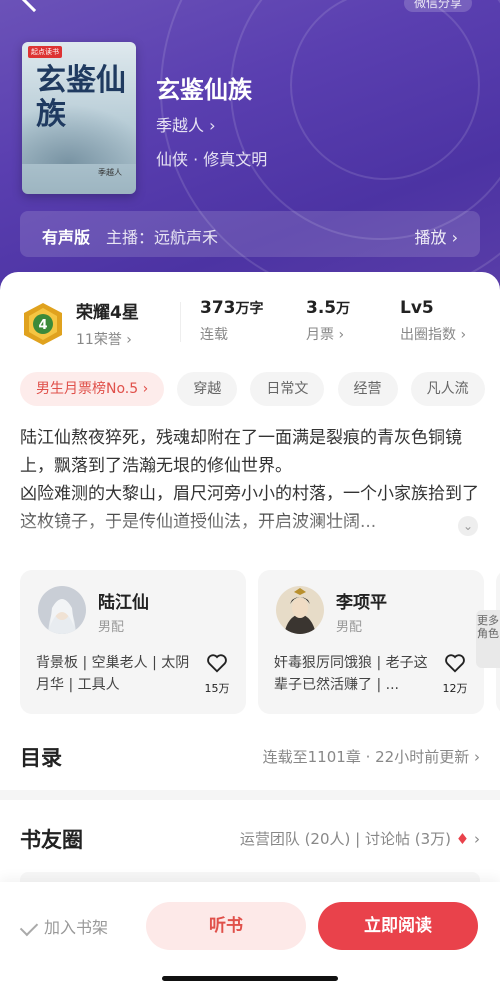 The height and width of the screenshot is (990, 500). What do you see at coordinates (250, 978) in the screenshot?
I see `home-indicator` at bounding box center [250, 978].